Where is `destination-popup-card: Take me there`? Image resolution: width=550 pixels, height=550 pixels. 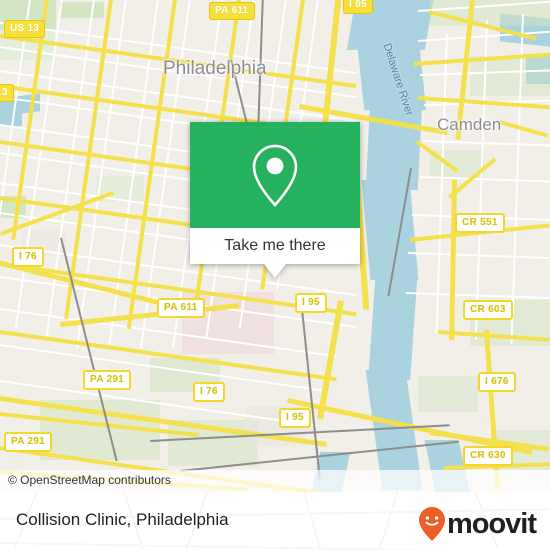
destination-popup-card: Take me there is located at coordinates (275, 200).